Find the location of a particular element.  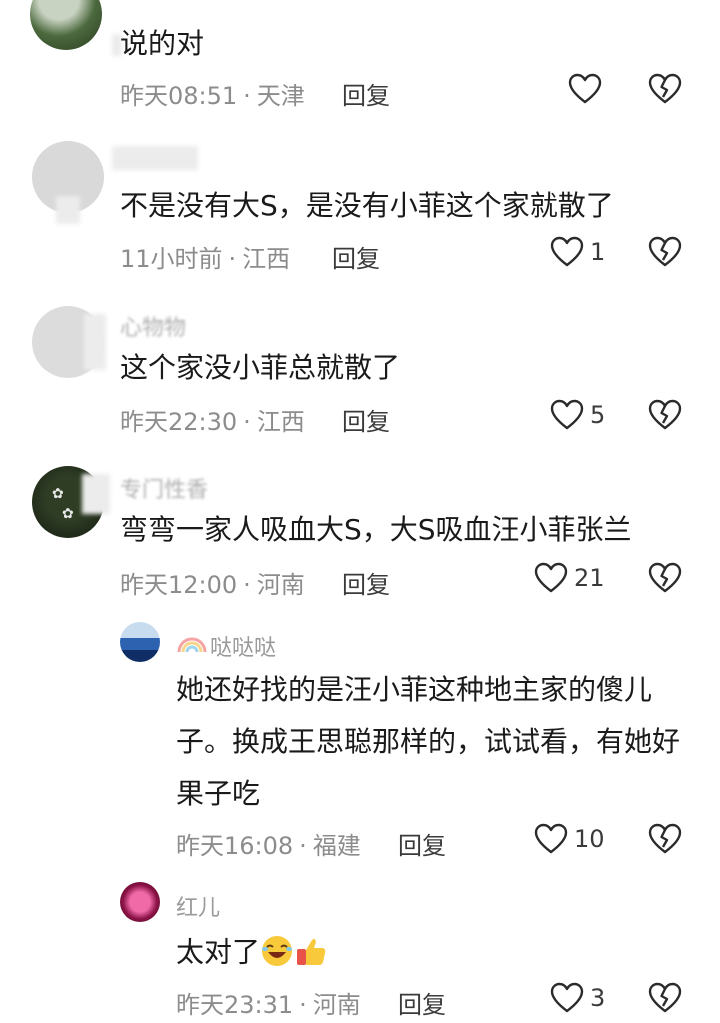

comment-time: 昨天12:00 is located at coordinates (179, 585).